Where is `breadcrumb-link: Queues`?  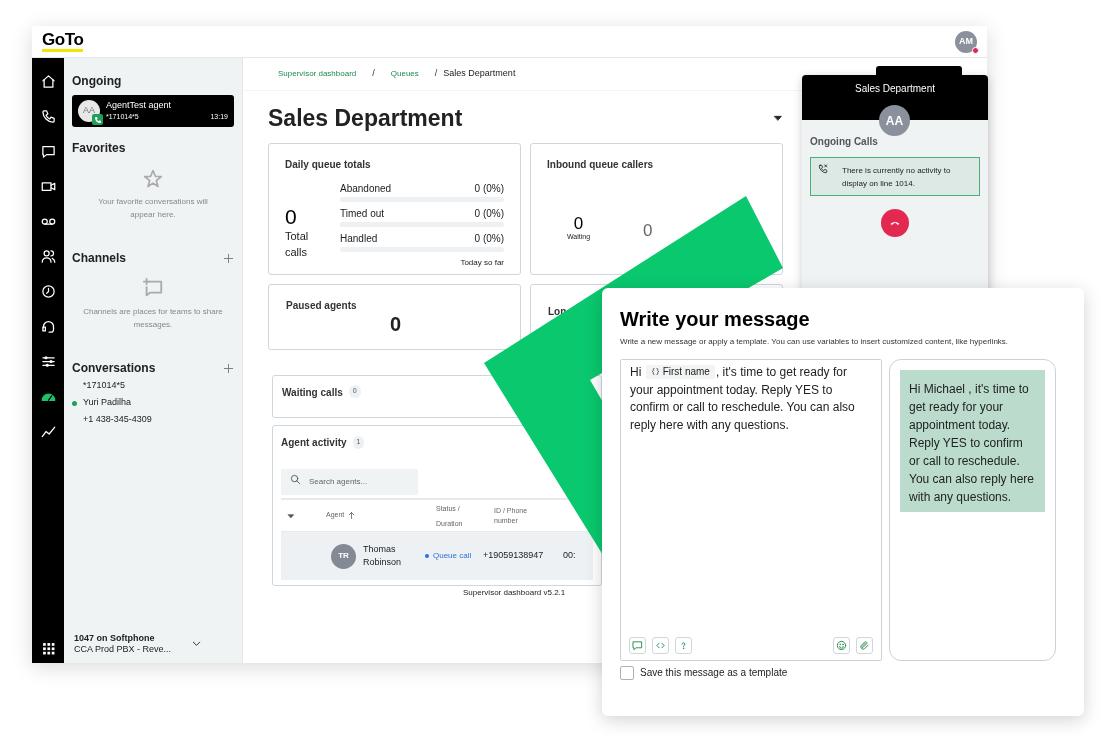
breadcrumb-link: Queues is located at coordinates (404, 74).